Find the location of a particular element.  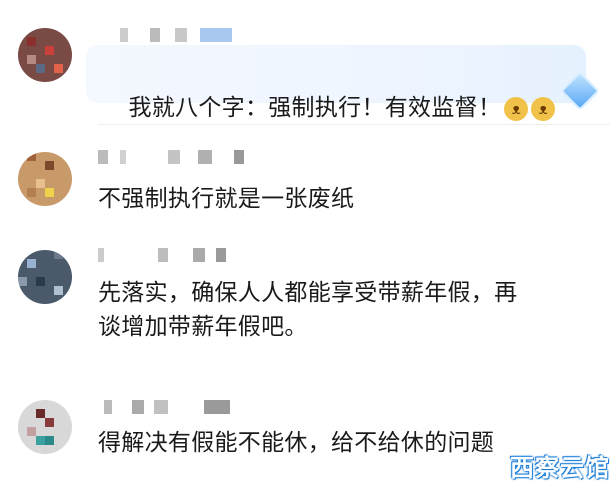

comment-text: 不强制执行就是一张废纸 is located at coordinates (226, 199).